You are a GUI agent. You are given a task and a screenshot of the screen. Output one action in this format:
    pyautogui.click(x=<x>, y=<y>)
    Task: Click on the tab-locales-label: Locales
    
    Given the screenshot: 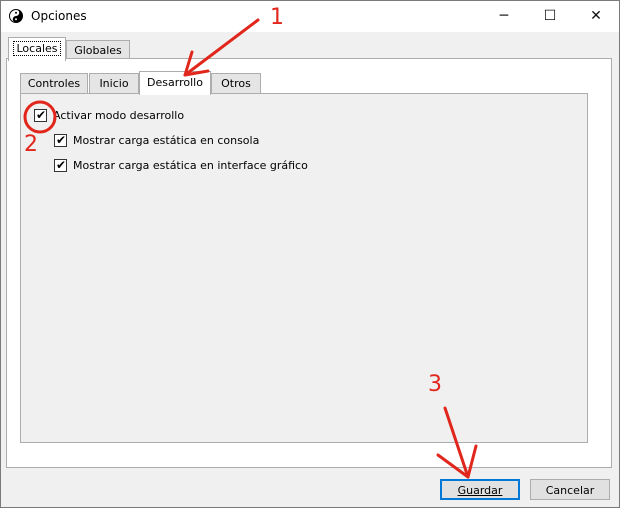 What is the action you would take?
    pyautogui.click(x=37, y=48)
    